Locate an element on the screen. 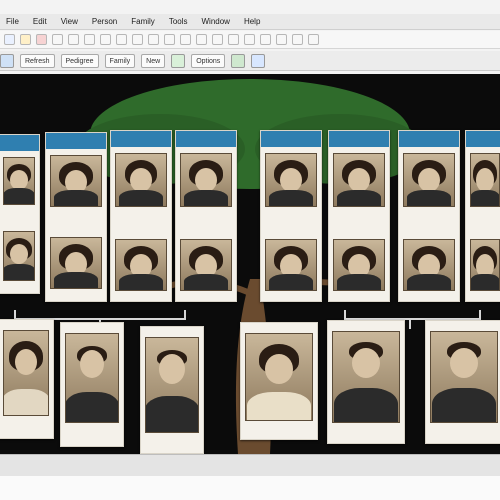 The image size is (500, 500). copy-icon is located at coordinates (89, 39).